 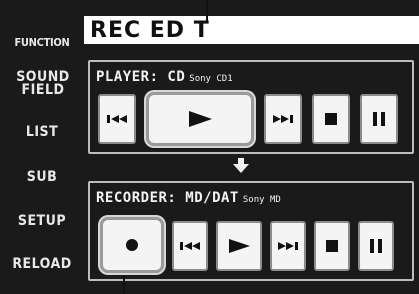 I want to click on recorder-previous-button, so click(x=190, y=246).